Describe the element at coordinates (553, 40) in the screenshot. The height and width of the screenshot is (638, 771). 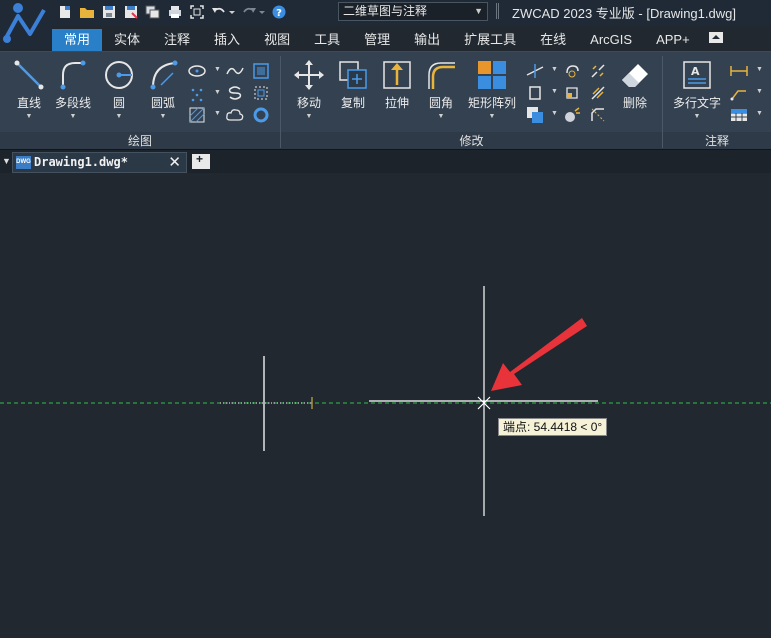
I see `tab-online: 在线` at that location.